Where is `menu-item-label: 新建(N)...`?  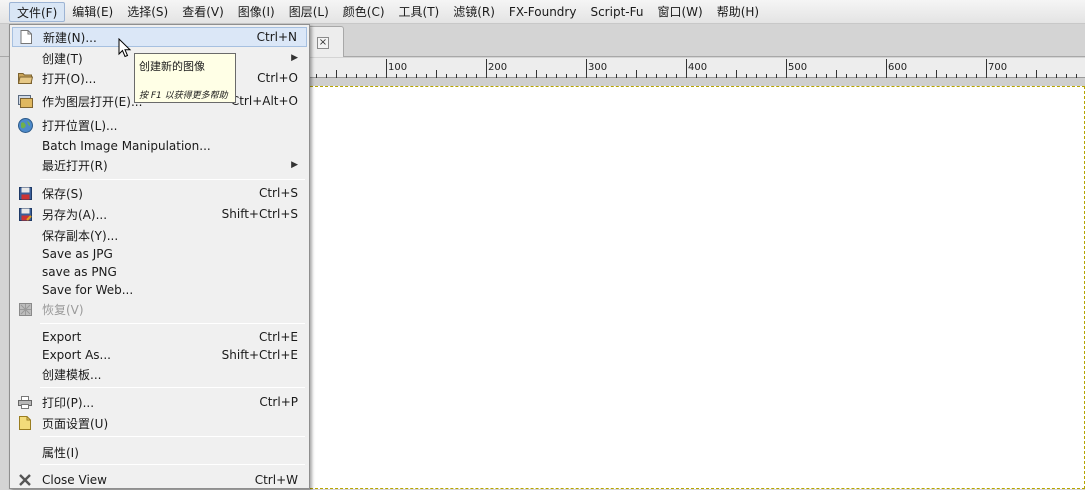
menu-item-label: 新建(N)... is located at coordinates (70, 37).